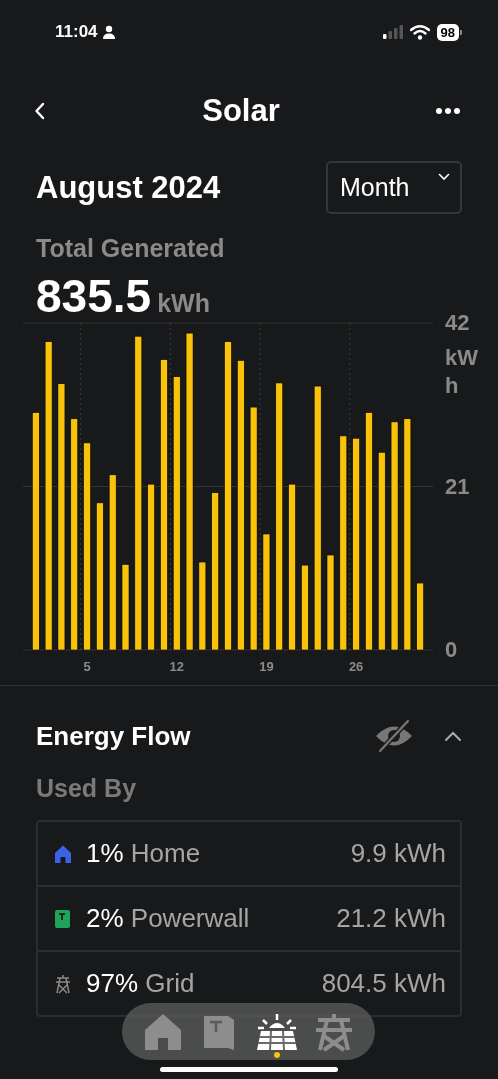  I want to click on x-axis-label: 12, so click(176, 666).